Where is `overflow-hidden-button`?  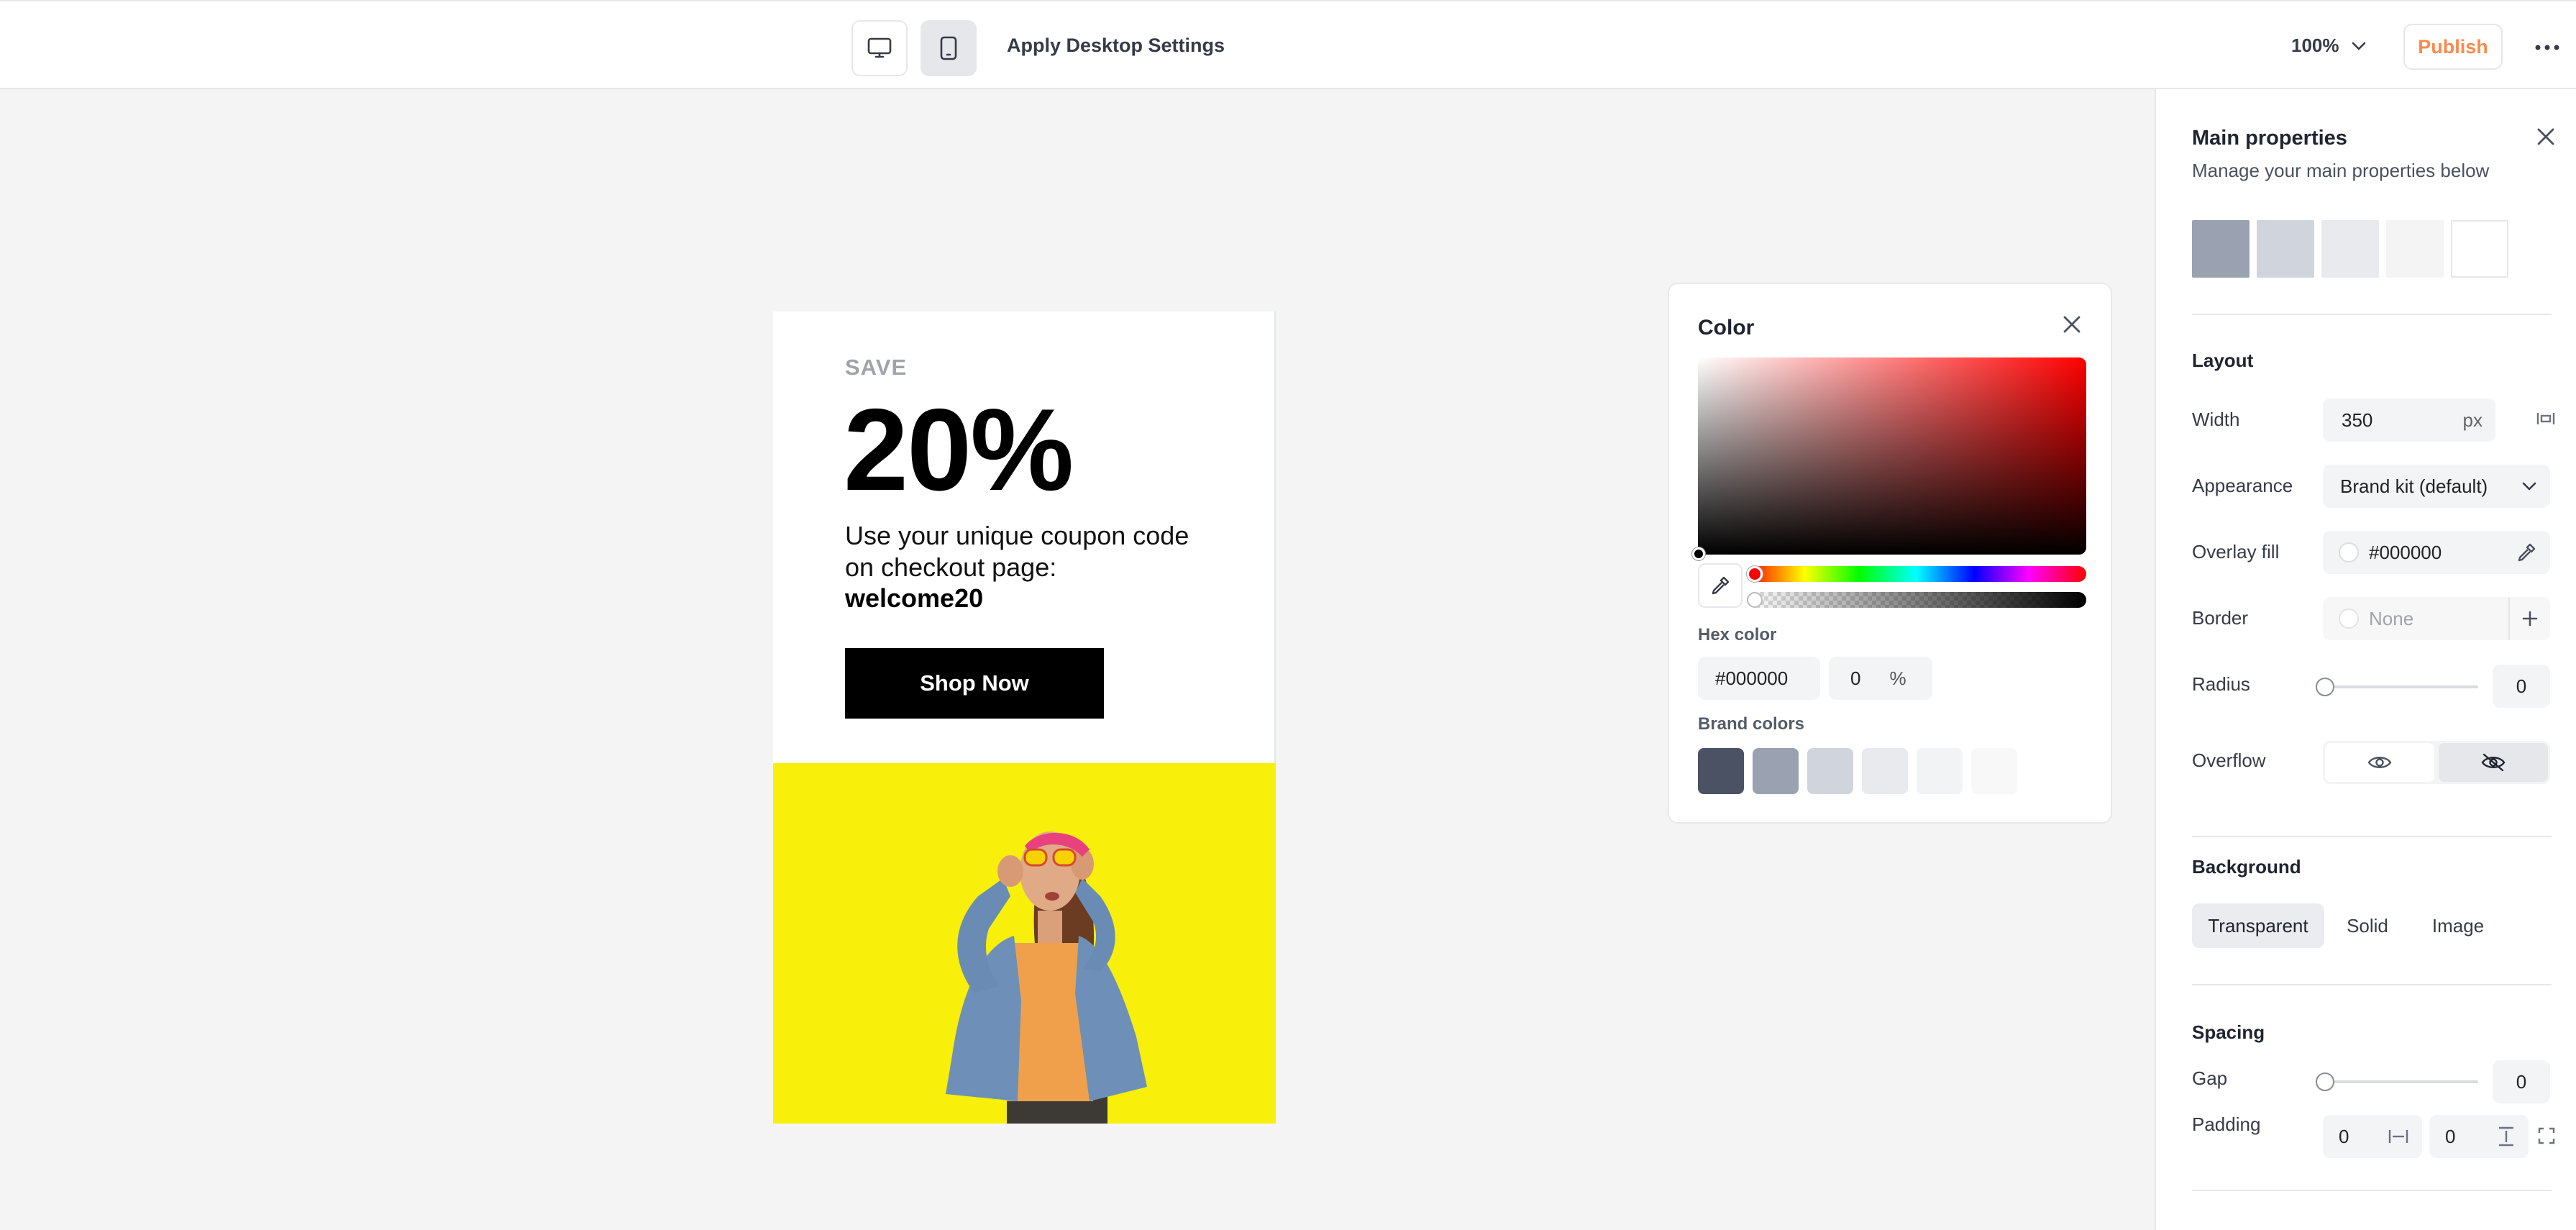
overflow-hidden-button is located at coordinates (2493, 762).